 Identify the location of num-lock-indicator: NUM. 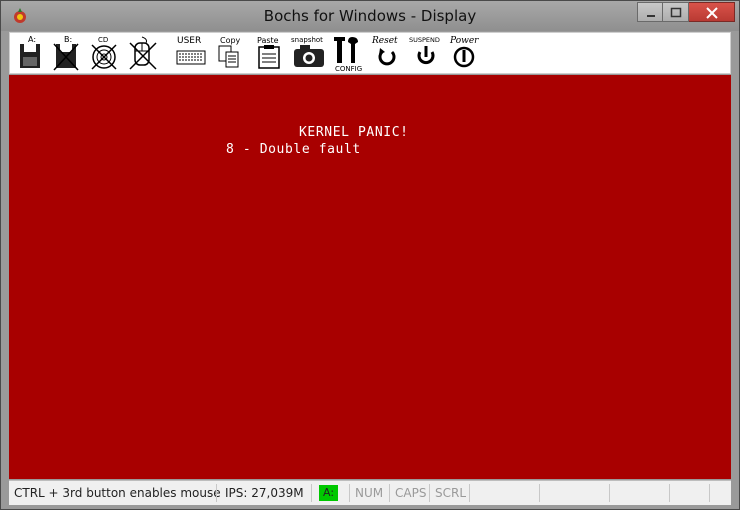
(369, 493).